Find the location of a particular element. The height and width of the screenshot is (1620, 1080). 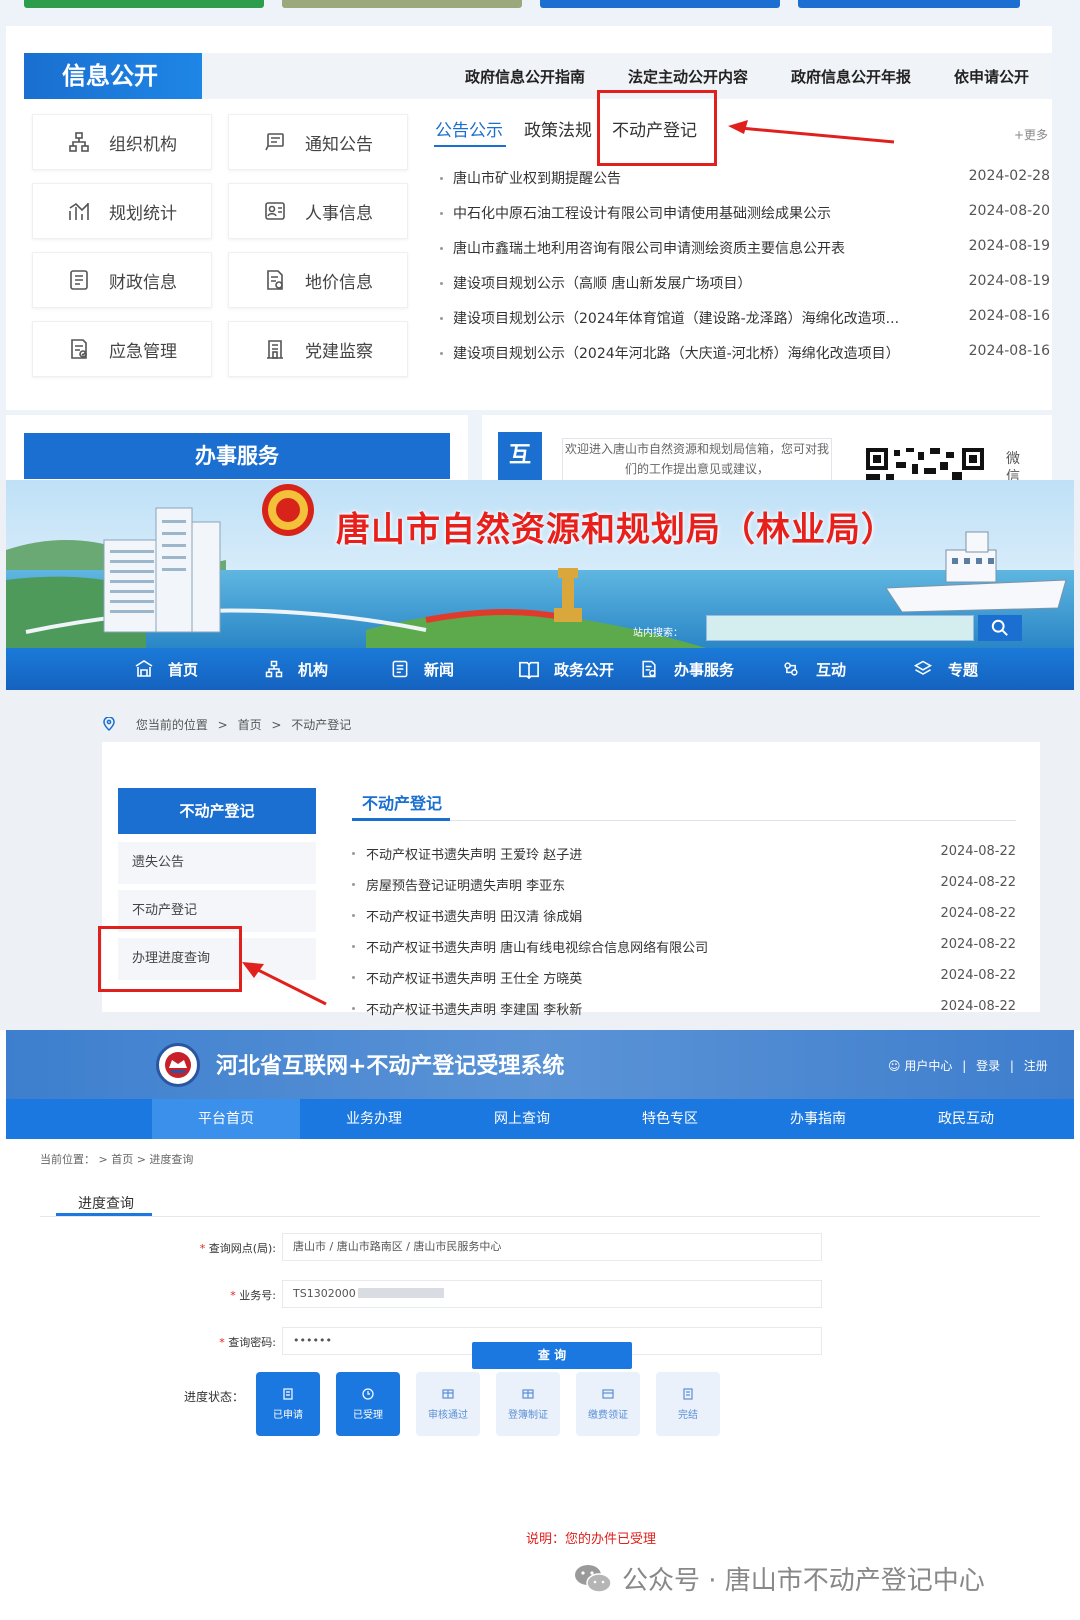

nav3-online-query: 网上查询 is located at coordinates (522, 1119).